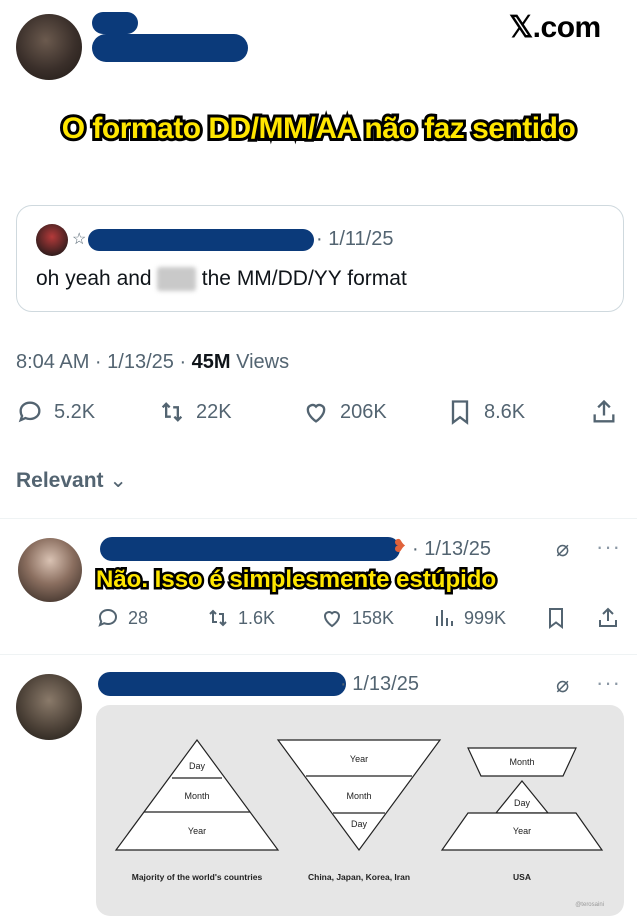 This screenshot has height=916, width=637. Describe the element at coordinates (522, 877) in the screenshot. I see `p3-caption: USA` at that location.